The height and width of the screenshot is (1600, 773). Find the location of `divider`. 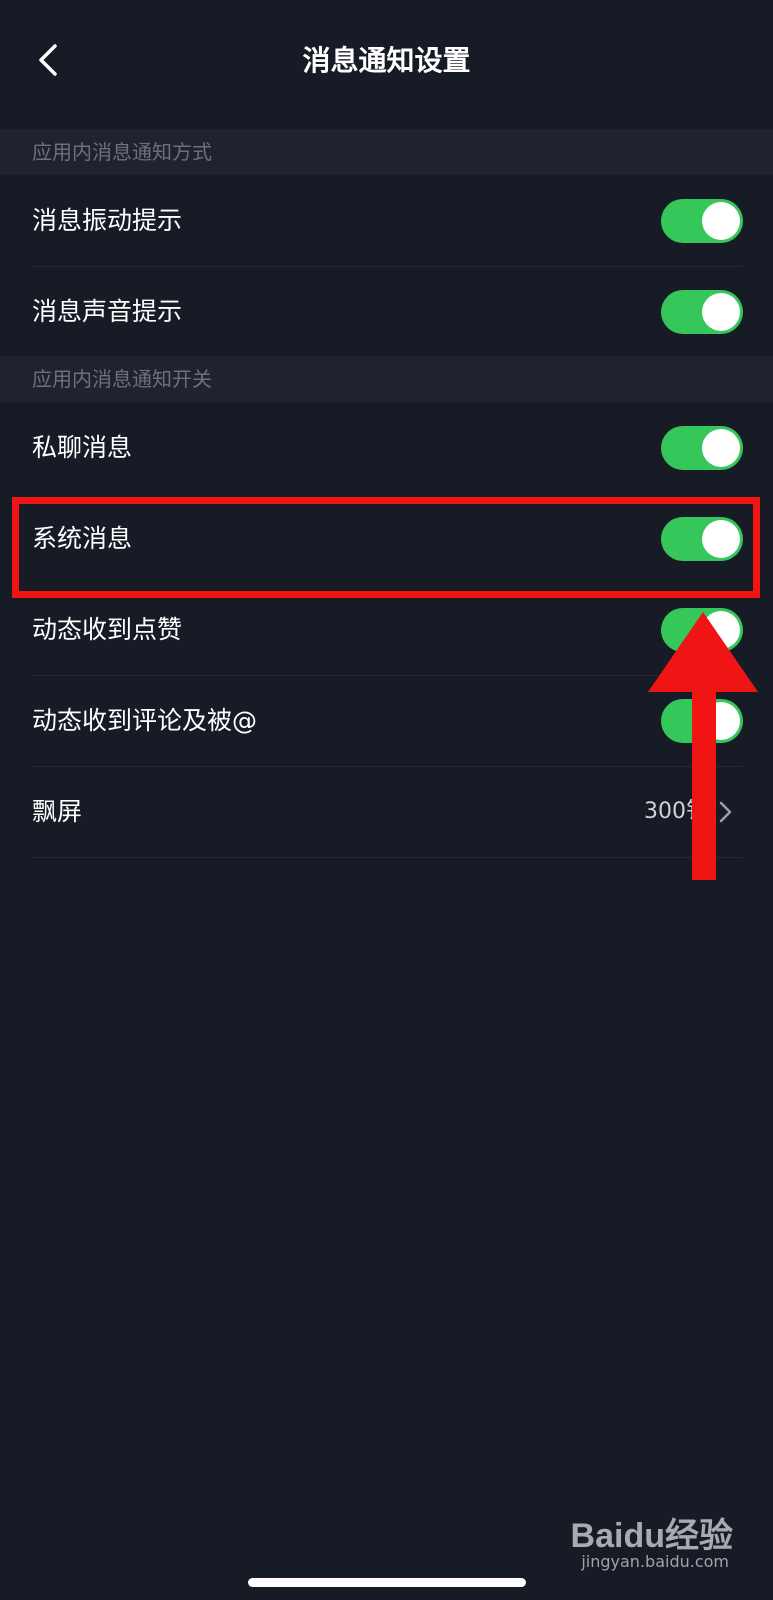

divider is located at coordinates (387, 857).